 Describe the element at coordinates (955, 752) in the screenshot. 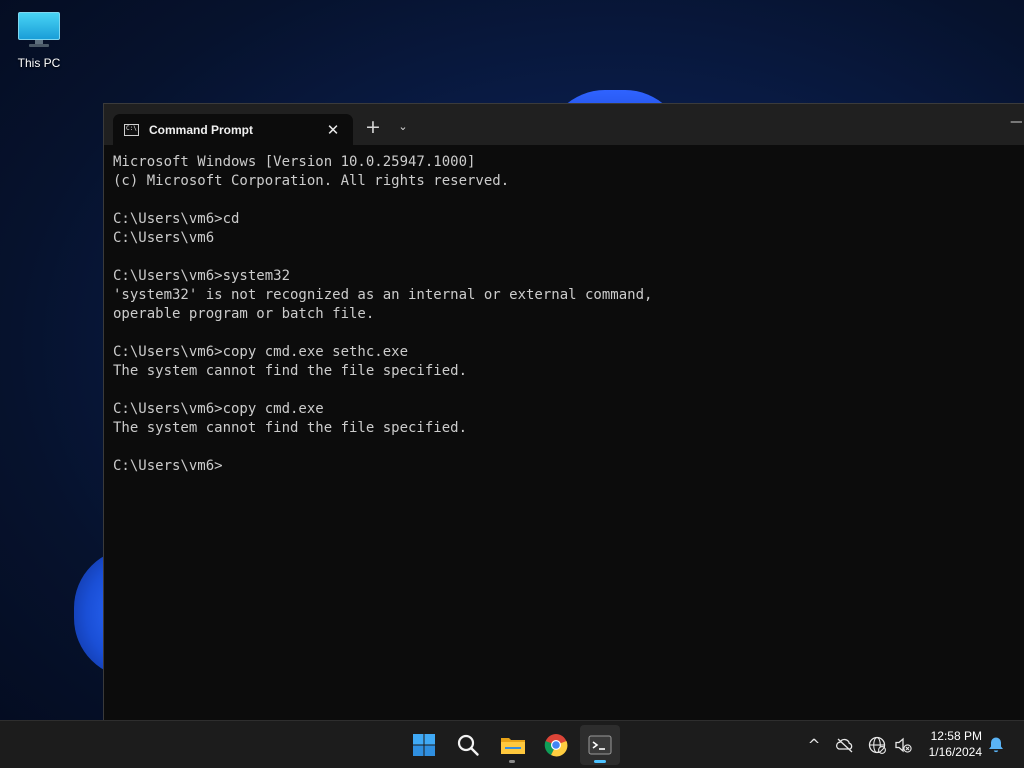

I see `clock-date: 1/16/2024` at that location.